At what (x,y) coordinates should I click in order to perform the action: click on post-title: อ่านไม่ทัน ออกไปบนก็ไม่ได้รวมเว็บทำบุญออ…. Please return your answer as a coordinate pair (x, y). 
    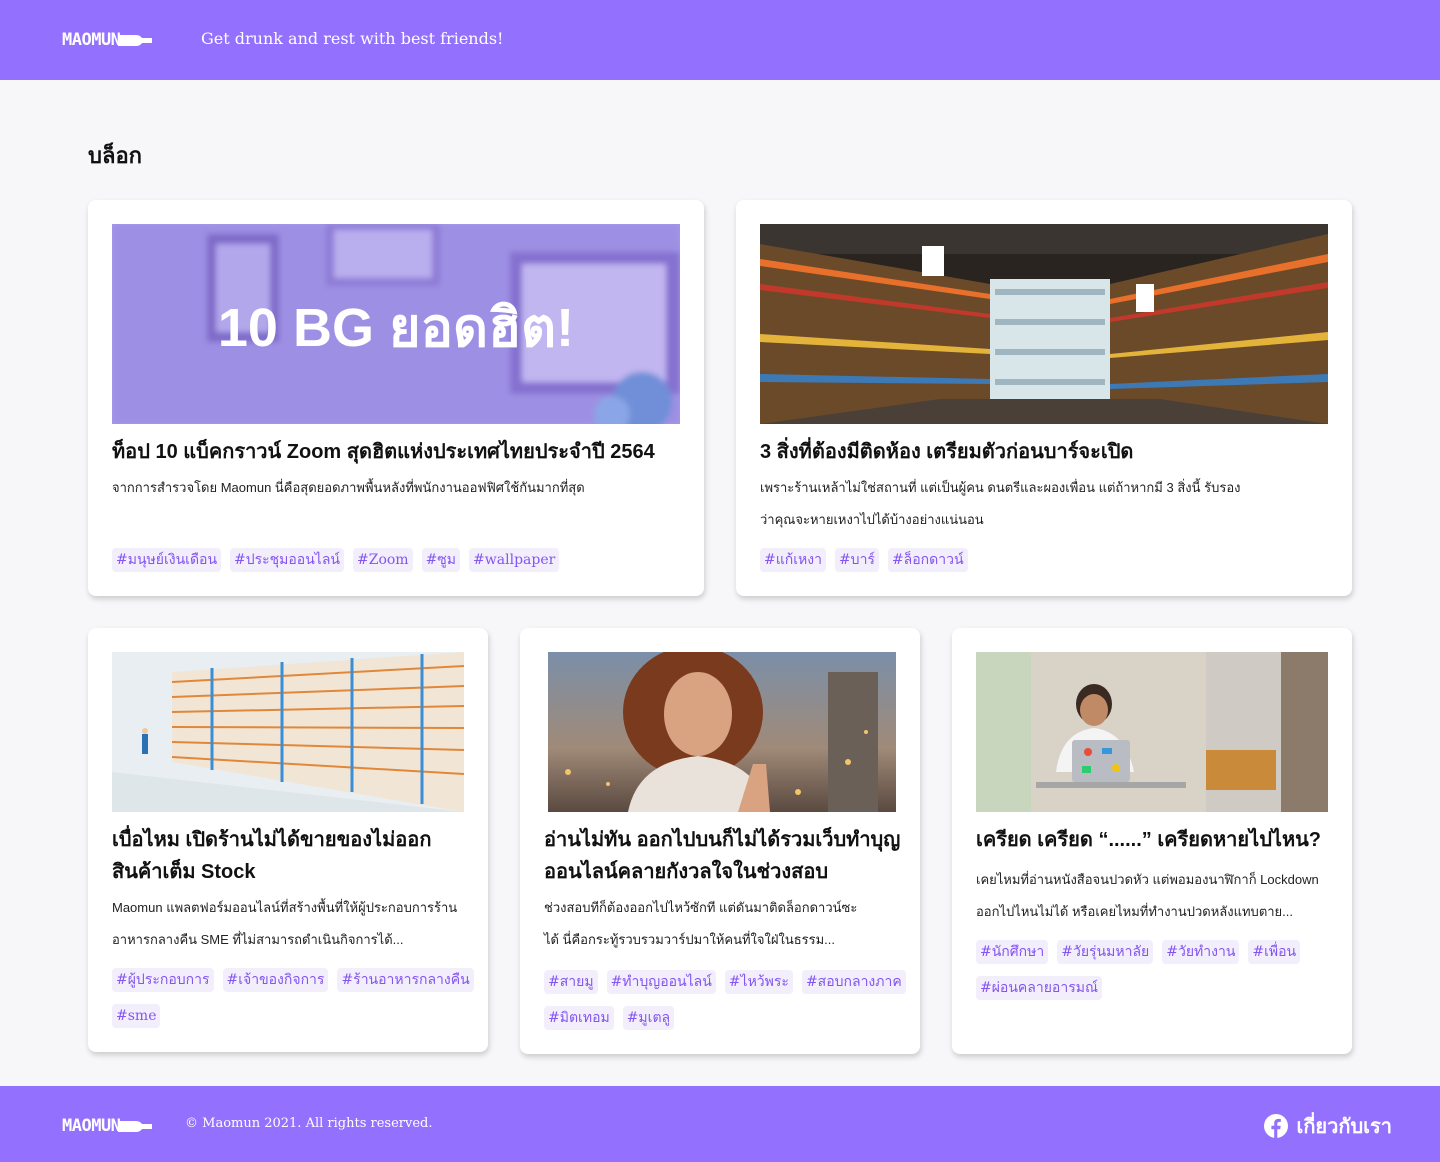
    Looking at the image, I should click on (724, 856).